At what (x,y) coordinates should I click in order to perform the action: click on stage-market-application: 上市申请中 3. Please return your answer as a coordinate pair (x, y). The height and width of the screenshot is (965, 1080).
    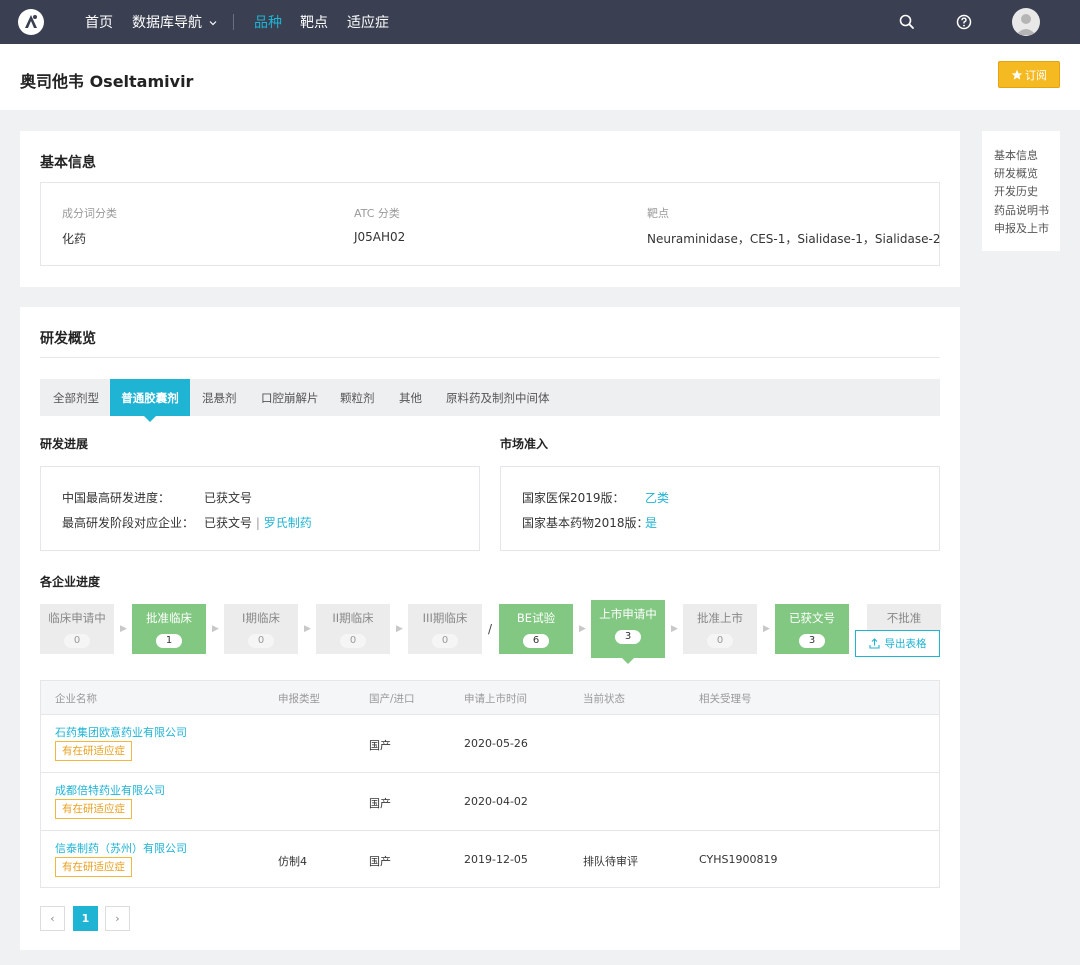
    Looking at the image, I should click on (628, 632).